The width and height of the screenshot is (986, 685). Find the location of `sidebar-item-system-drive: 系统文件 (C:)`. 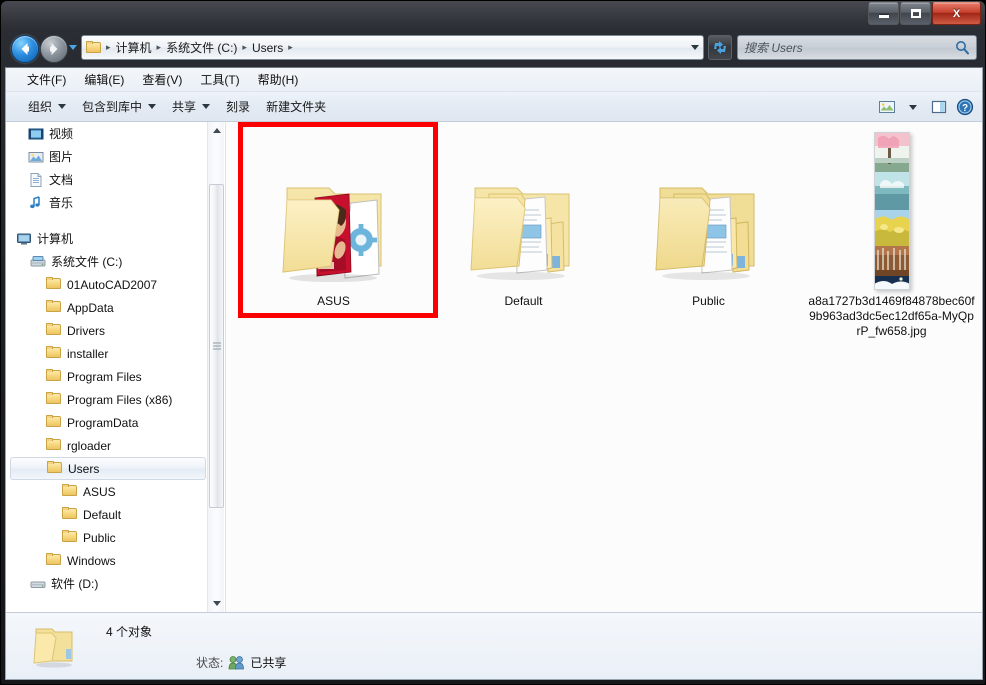

sidebar-item-system-drive: 系统文件 (C:) is located at coordinates (106, 261).